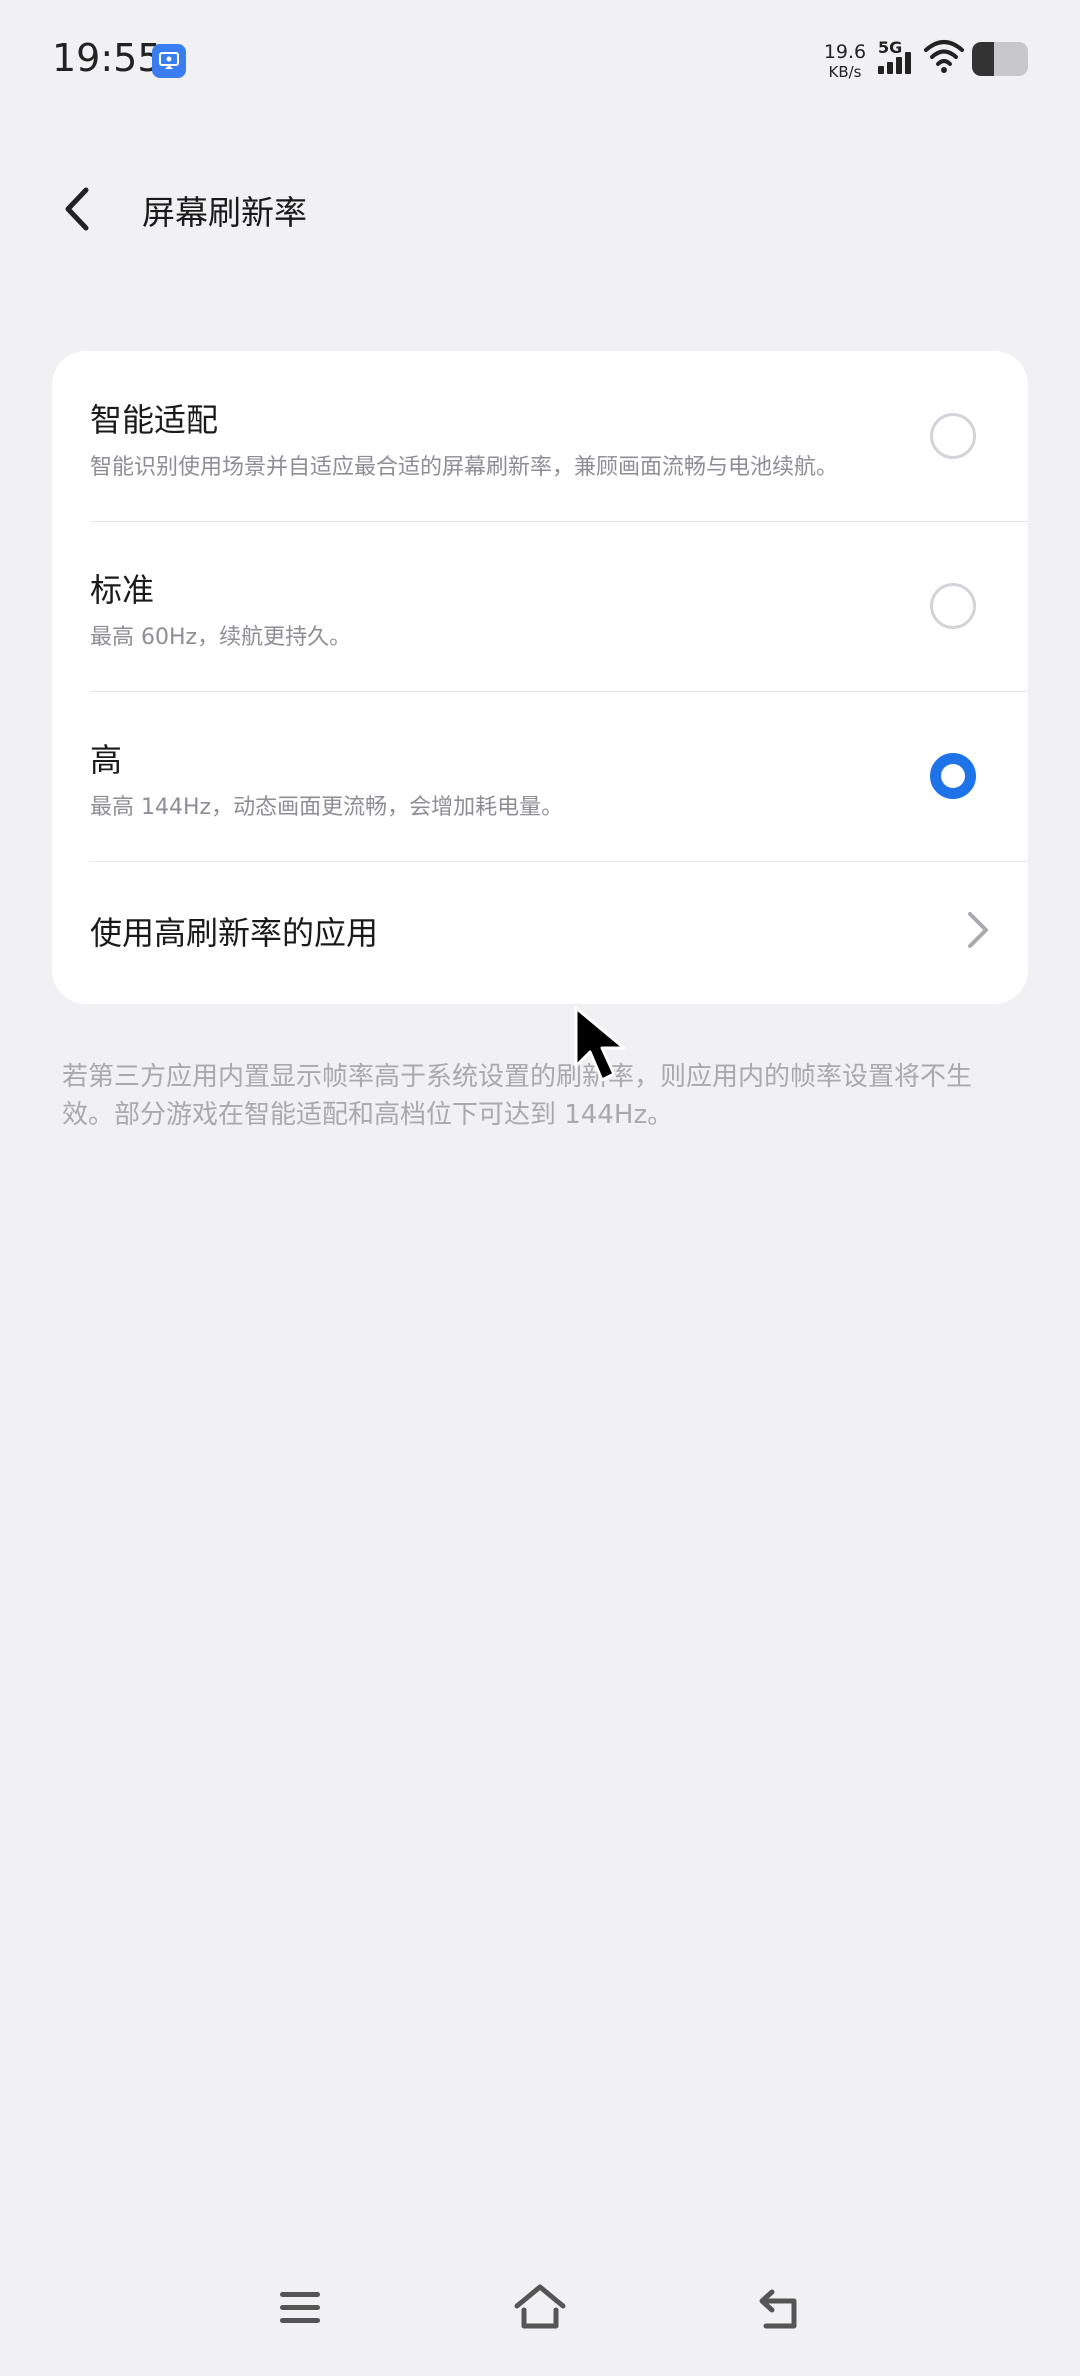 The image size is (1080, 2376). I want to click on back-button, so click(84, 209).